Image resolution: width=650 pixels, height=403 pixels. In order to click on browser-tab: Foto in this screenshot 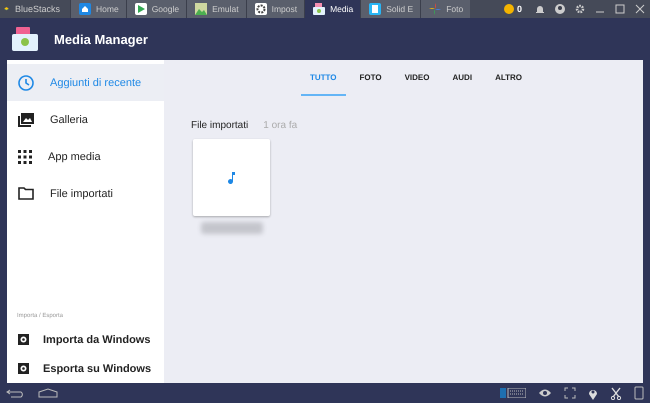, I will do `click(445, 9)`.